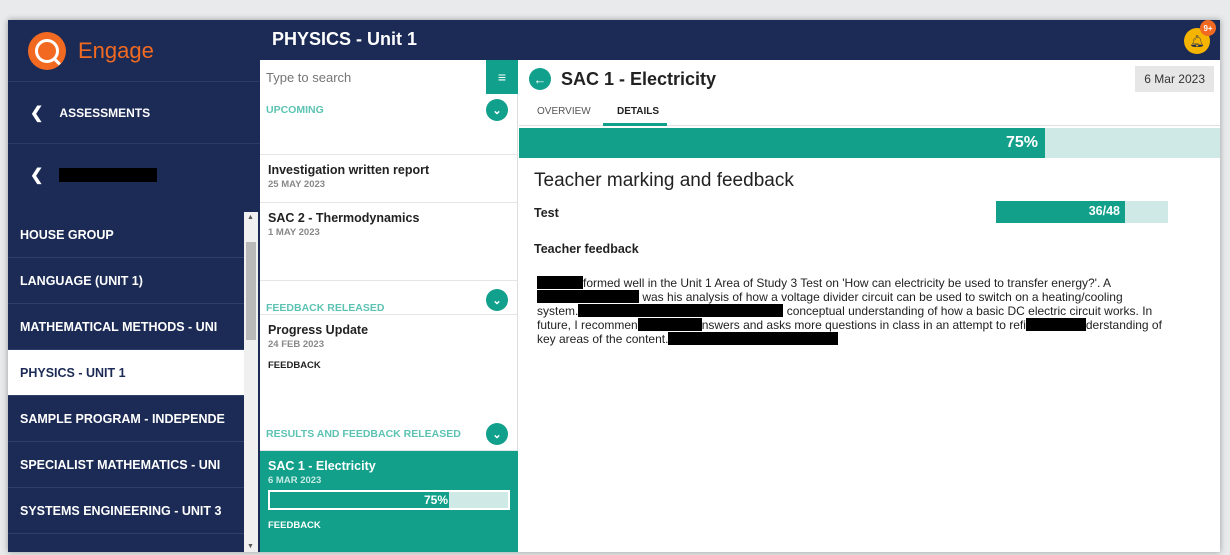 Image resolution: width=1230 pixels, height=555 pixels. Describe the element at coordinates (546, 213) in the screenshot. I see `test-label: Test` at that location.